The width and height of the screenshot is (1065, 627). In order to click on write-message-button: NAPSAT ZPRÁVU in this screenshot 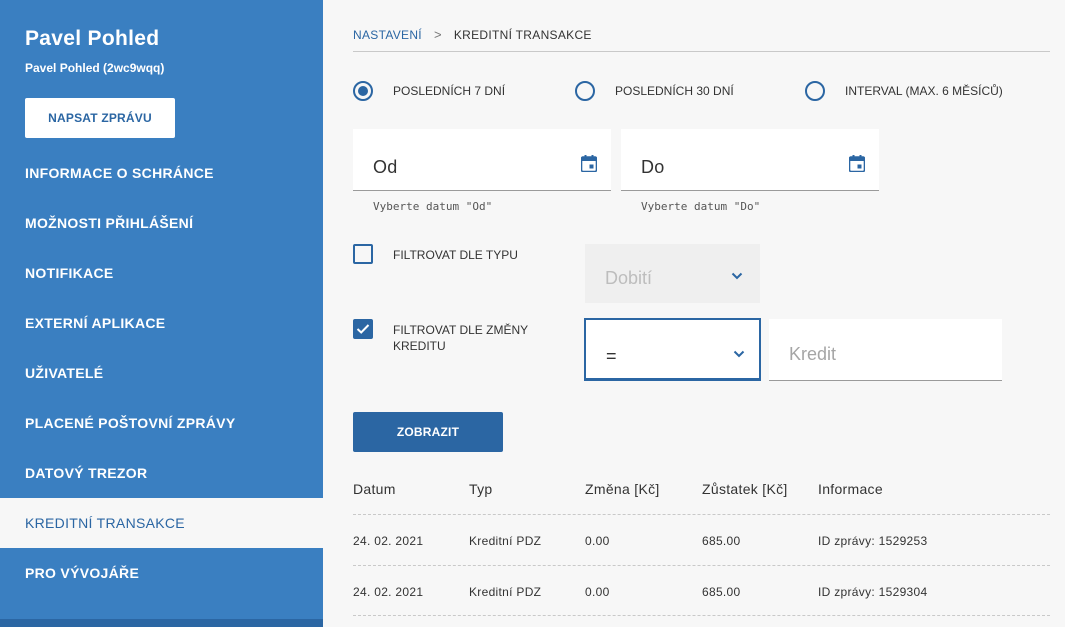, I will do `click(100, 118)`.